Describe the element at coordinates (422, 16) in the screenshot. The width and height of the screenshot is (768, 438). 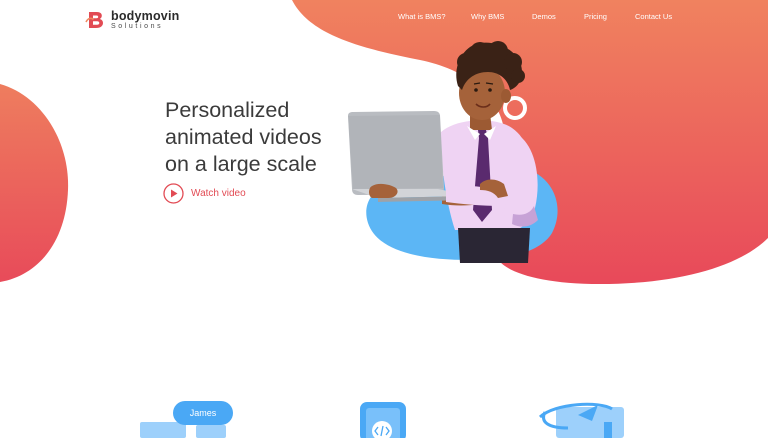
I see `nav-what-is-bms: What is BMS?` at that location.